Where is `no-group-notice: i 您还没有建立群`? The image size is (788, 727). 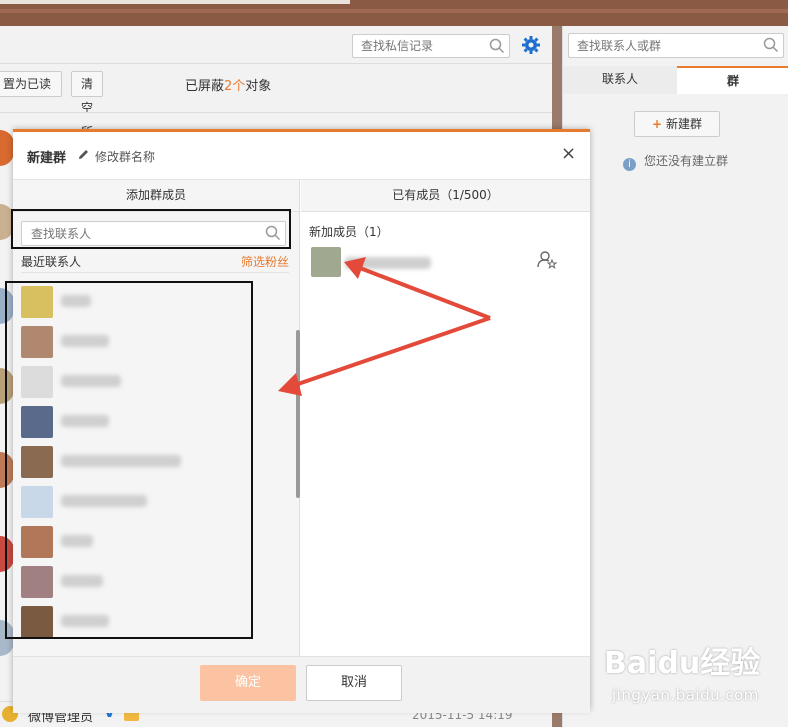 no-group-notice: i 您还没有建立群 is located at coordinates (675, 161).